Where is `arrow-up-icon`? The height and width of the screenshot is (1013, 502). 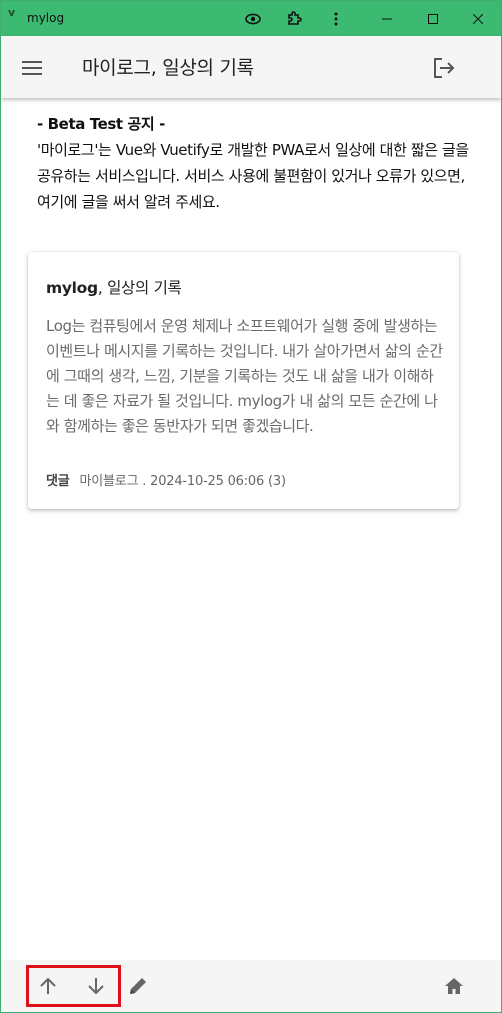
arrow-up-icon is located at coordinates (48, 985).